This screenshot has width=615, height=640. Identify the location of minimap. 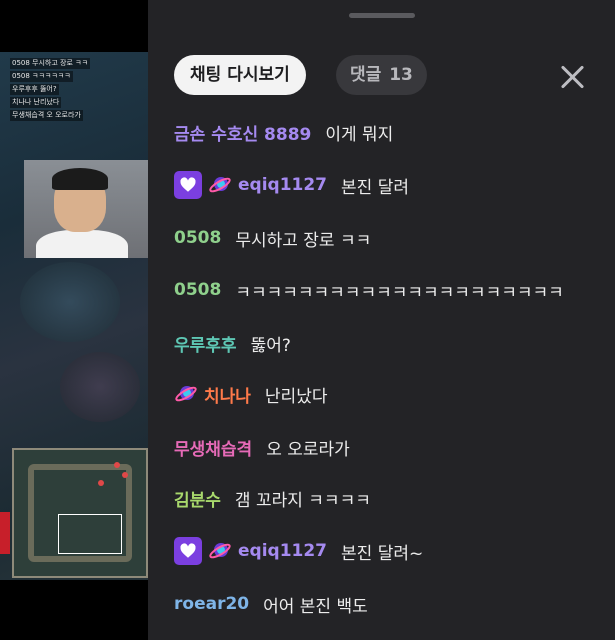
(80, 513).